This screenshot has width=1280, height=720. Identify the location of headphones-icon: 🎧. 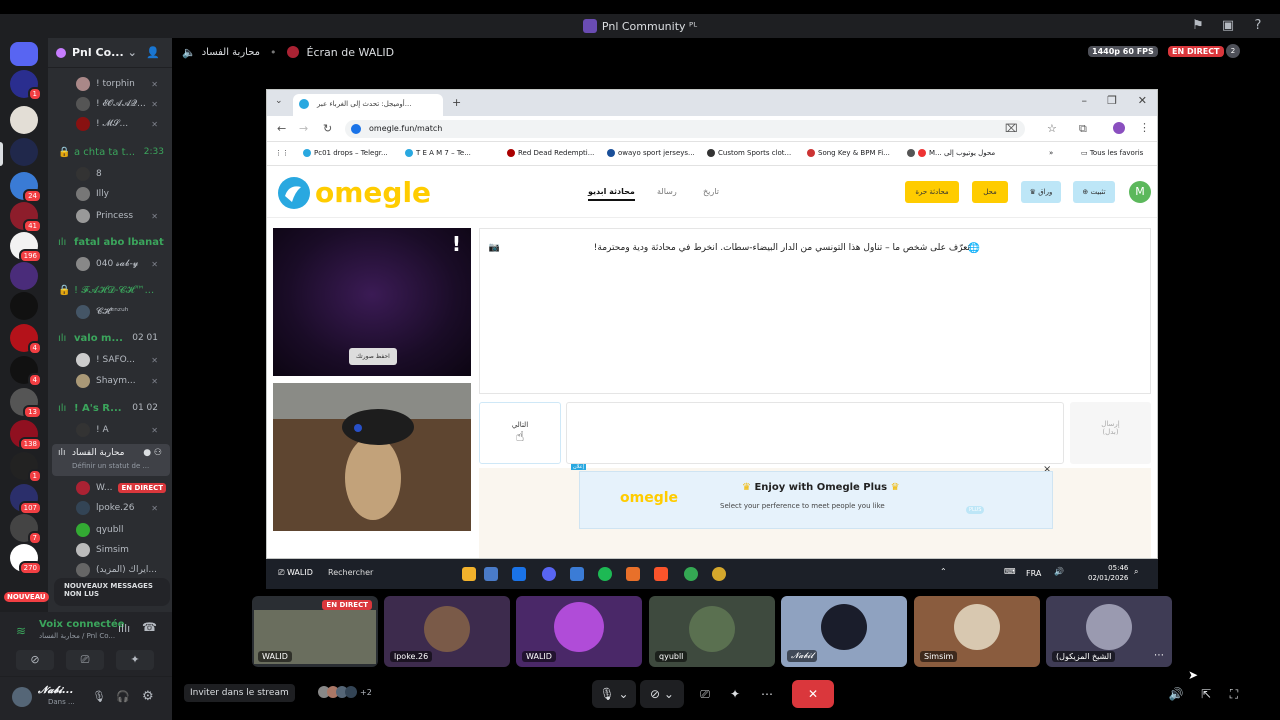
(123, 696).